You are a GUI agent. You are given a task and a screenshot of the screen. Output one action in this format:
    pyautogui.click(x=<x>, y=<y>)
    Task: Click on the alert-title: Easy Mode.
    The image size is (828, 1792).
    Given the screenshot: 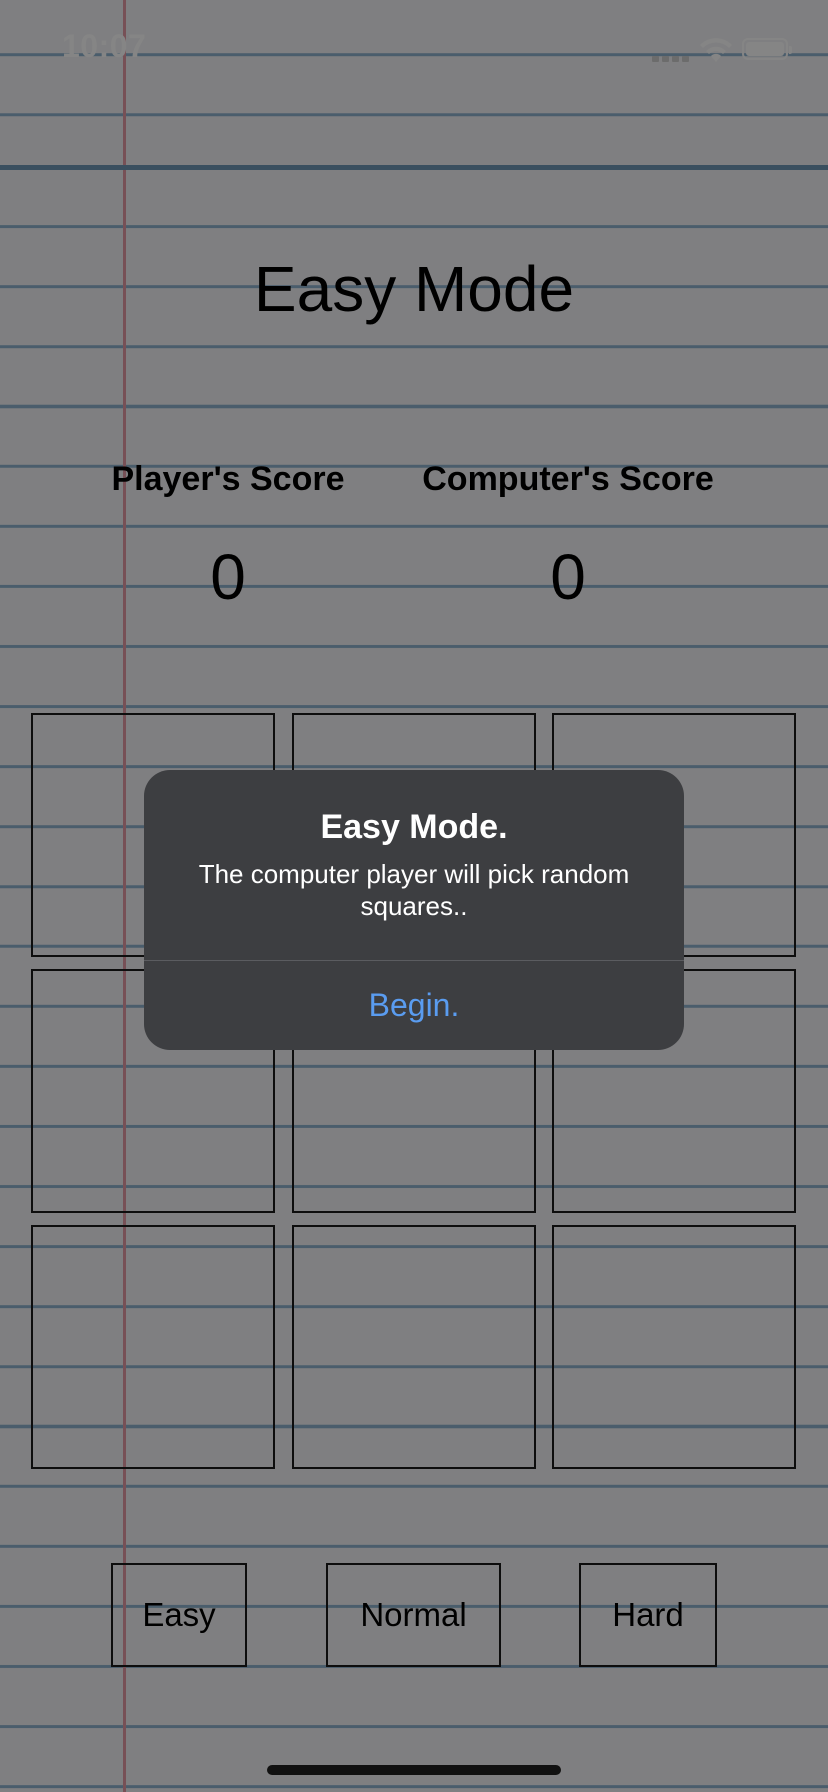 What is the action you would take?
    pyautogui.click(x=414, y=827)
    